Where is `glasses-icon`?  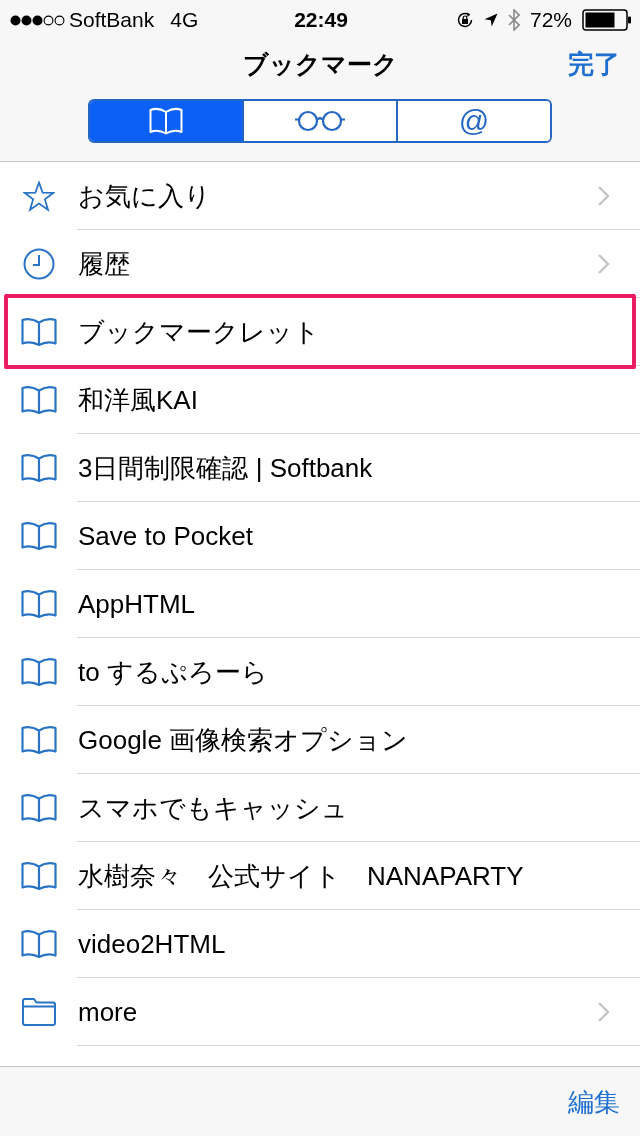
glasses-icon is located at coordinates (320, 121).